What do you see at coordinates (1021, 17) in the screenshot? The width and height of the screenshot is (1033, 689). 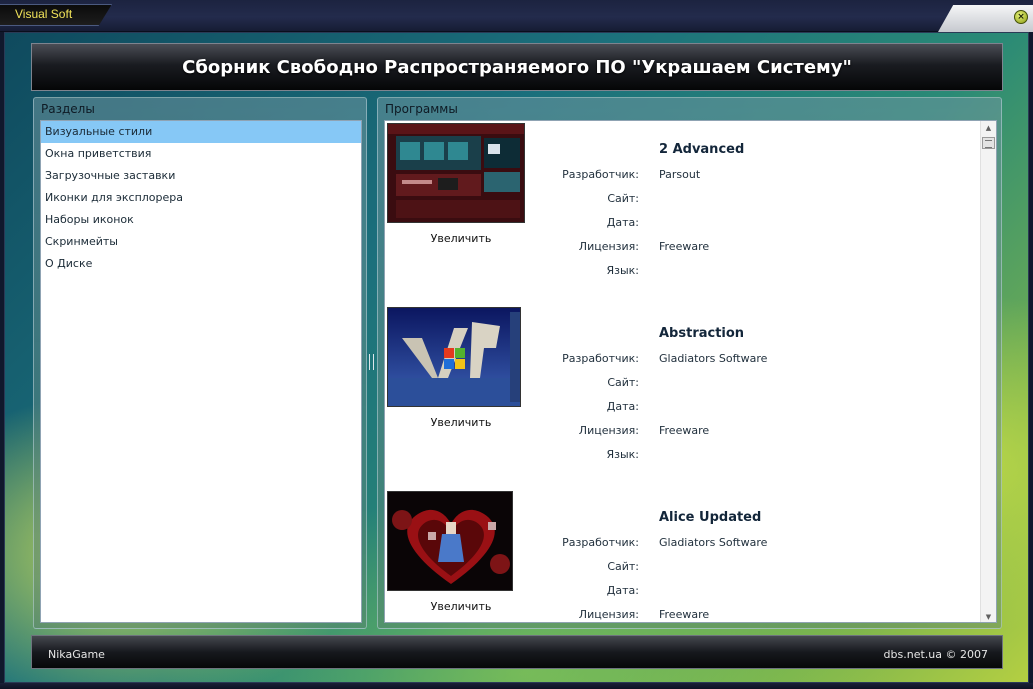 I see `close-icon: ×` at bounding box center [1021, 17].